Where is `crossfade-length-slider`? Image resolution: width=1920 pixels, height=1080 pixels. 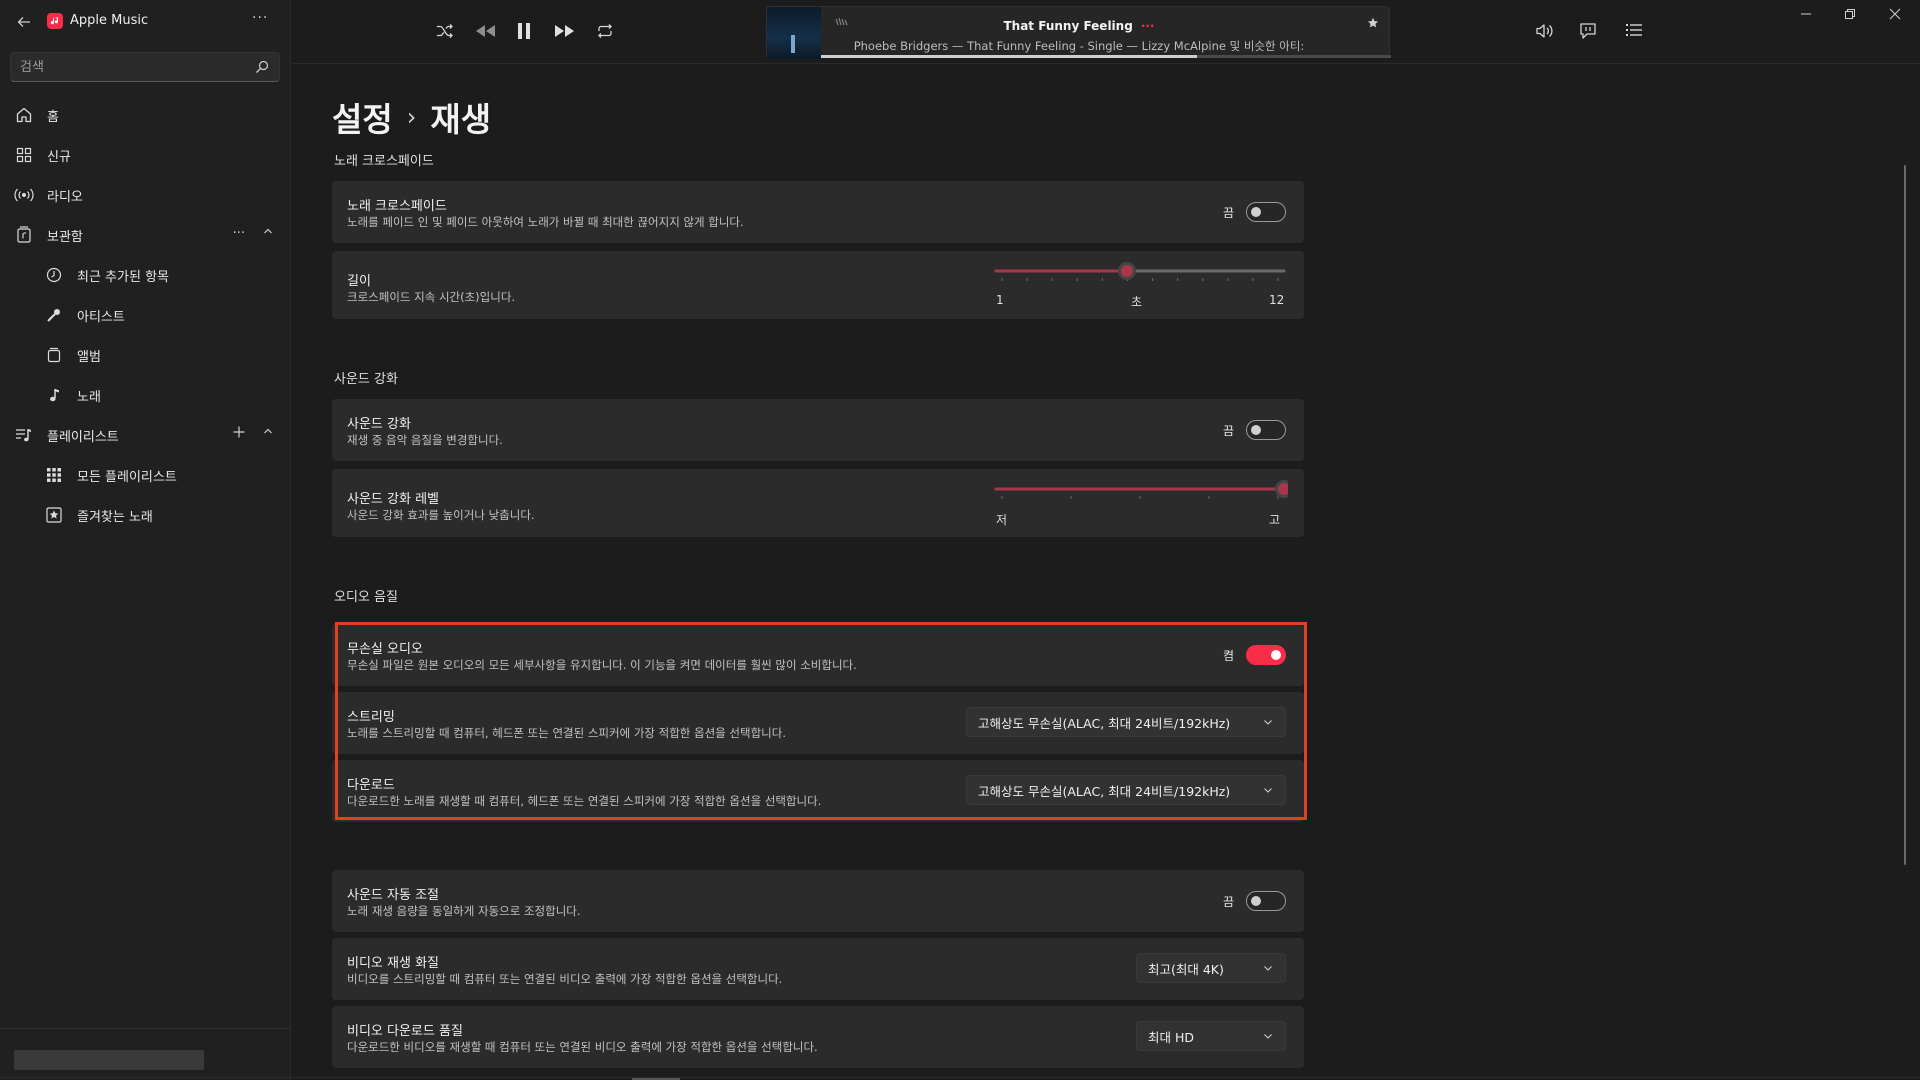
crossfade-length-slider is located at coordinates (1140, 271).